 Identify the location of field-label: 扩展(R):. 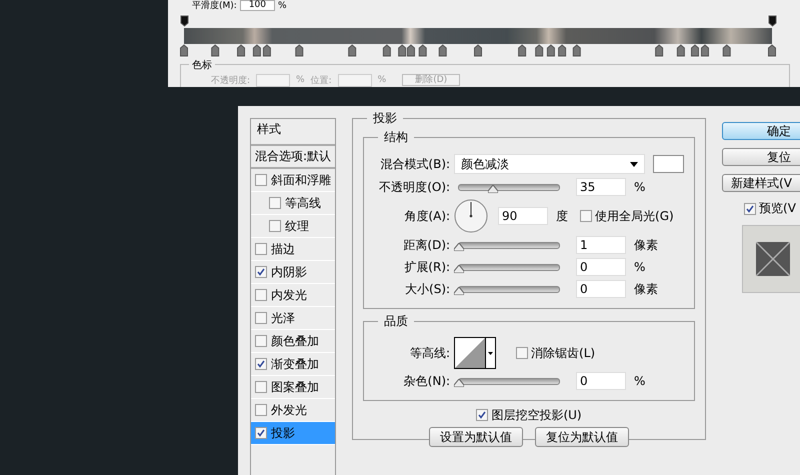
(426, 267).